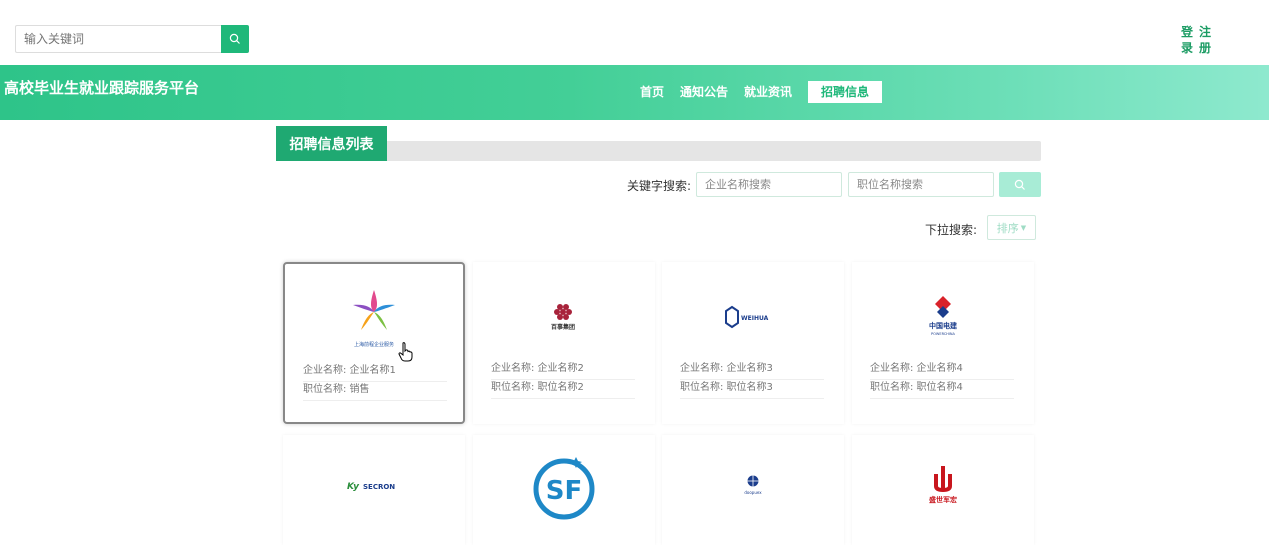  I want to click on main-navbar: 高校毕业生就业跟踪服务平台 首页 通知公告 就业资讯 招聘信息, so click(634, 92).